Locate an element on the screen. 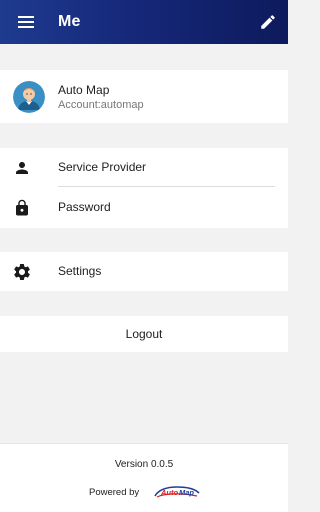 This screenshot has width=320, height=512. lock-icon is located at coordinates (22, 208).